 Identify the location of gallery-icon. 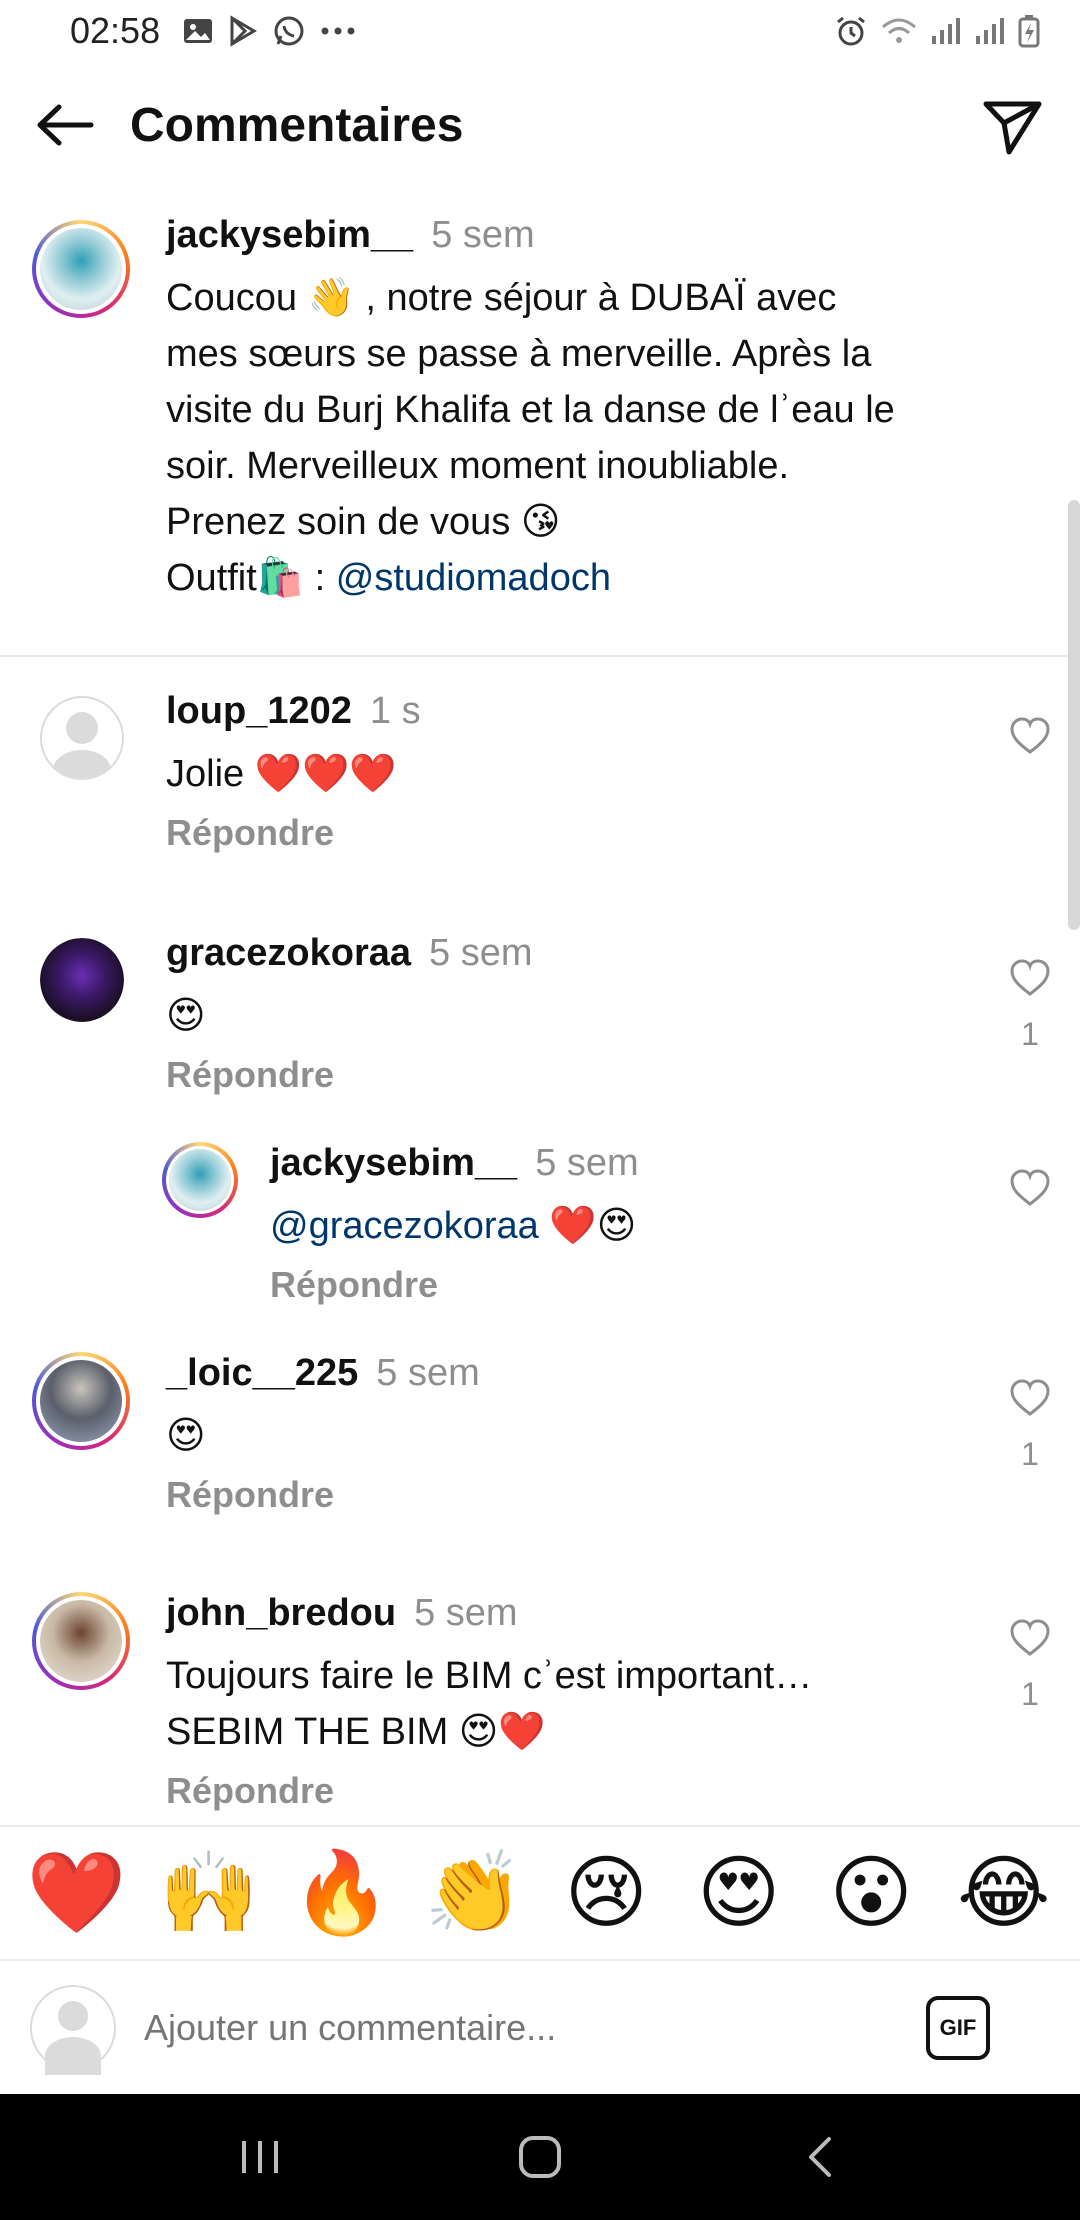
(198, 31).